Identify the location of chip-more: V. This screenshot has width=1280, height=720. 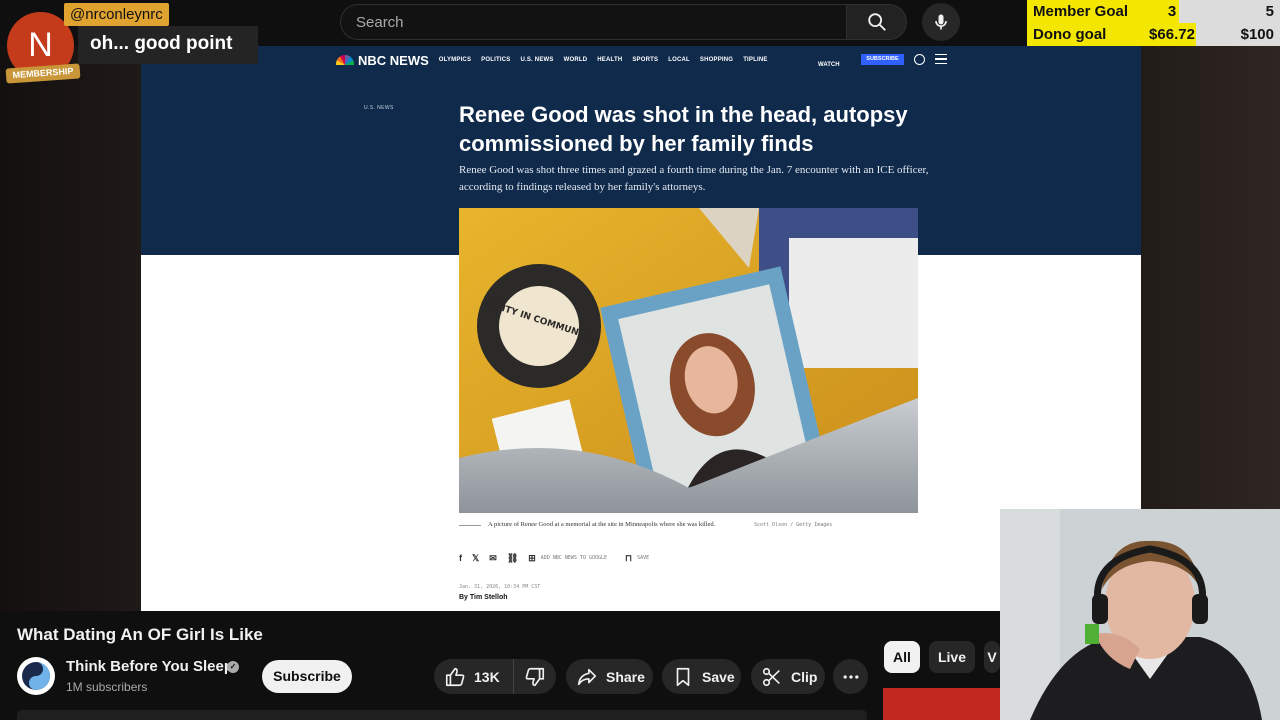
(992, 657).